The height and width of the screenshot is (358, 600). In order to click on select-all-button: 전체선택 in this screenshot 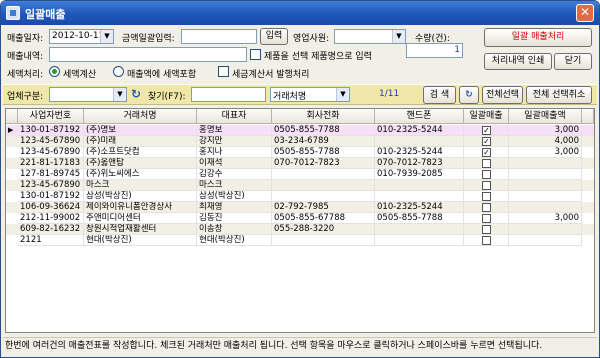, I will do `click(502, 95)`.